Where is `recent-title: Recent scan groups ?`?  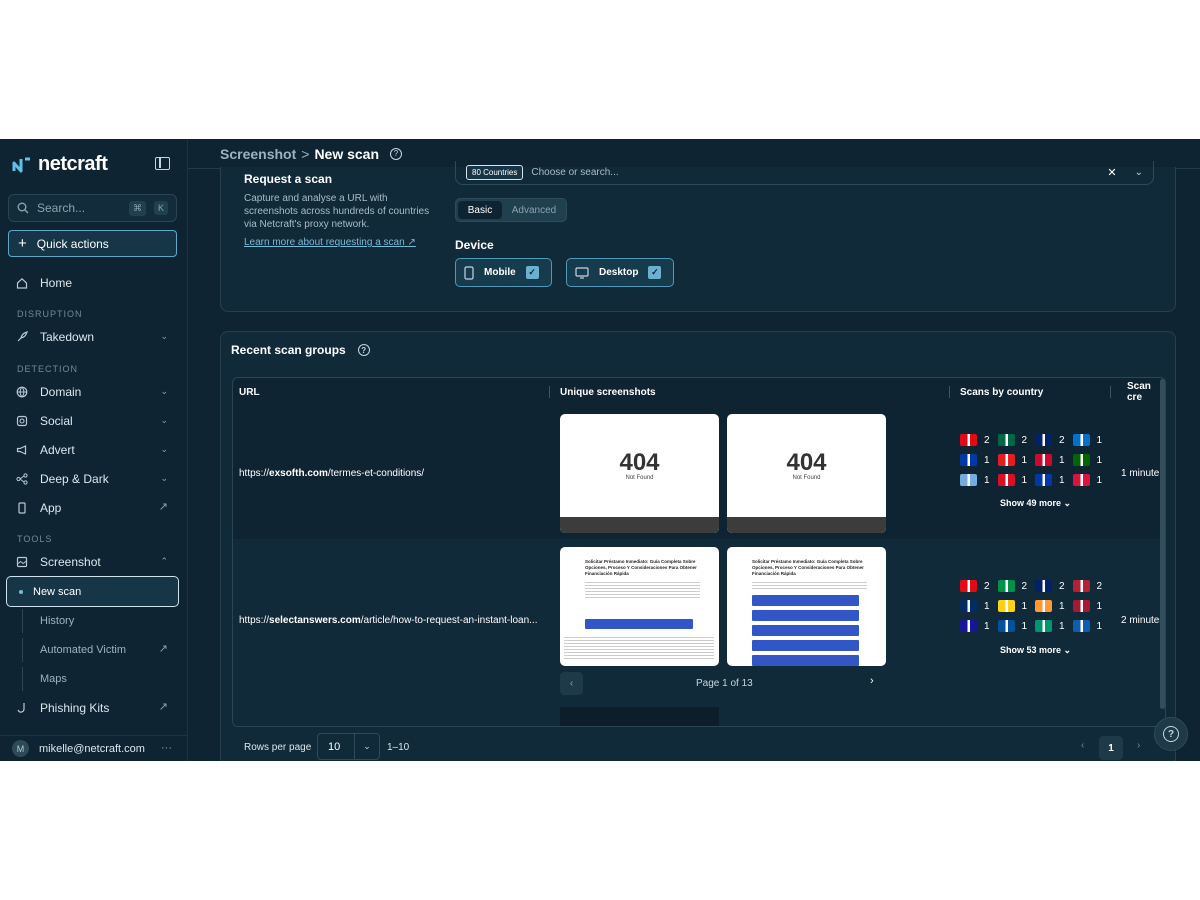 recent-title: Recent scan groups ? is located at coordinates (300, 350).